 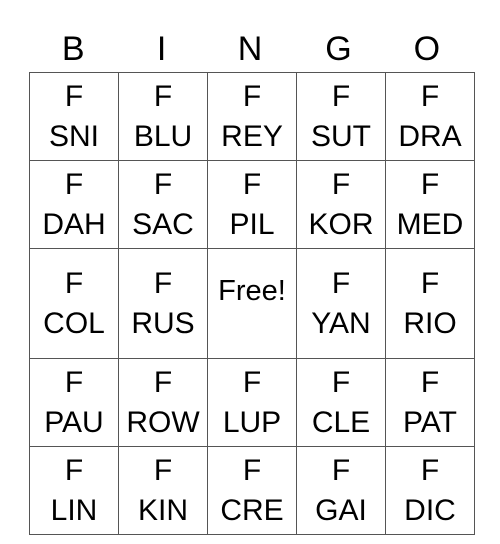 What do you see at coordinates (430, 204) in the screenshot?
I see `bingo-cell: F MED` at bounding box center [430, 204].